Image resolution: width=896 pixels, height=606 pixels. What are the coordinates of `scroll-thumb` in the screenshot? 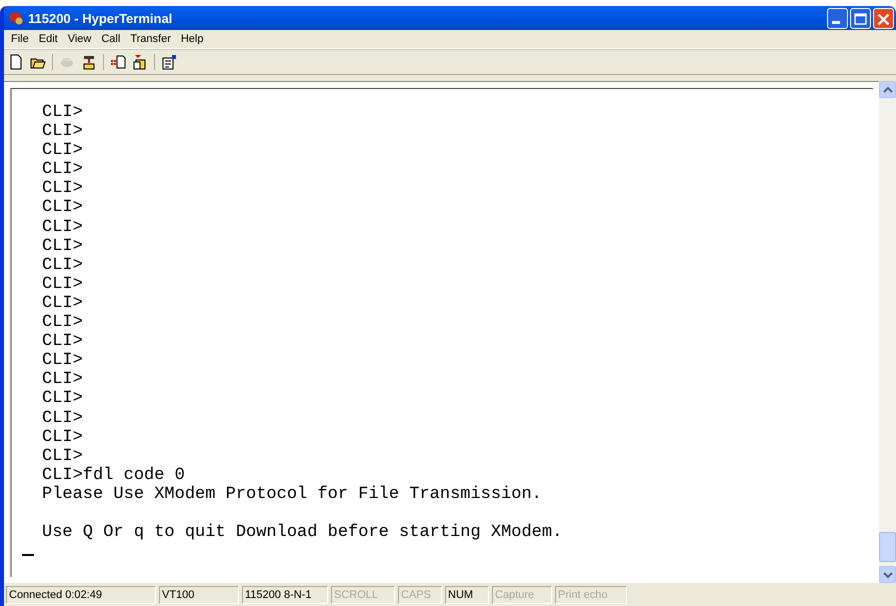 It's located at (887, 547).